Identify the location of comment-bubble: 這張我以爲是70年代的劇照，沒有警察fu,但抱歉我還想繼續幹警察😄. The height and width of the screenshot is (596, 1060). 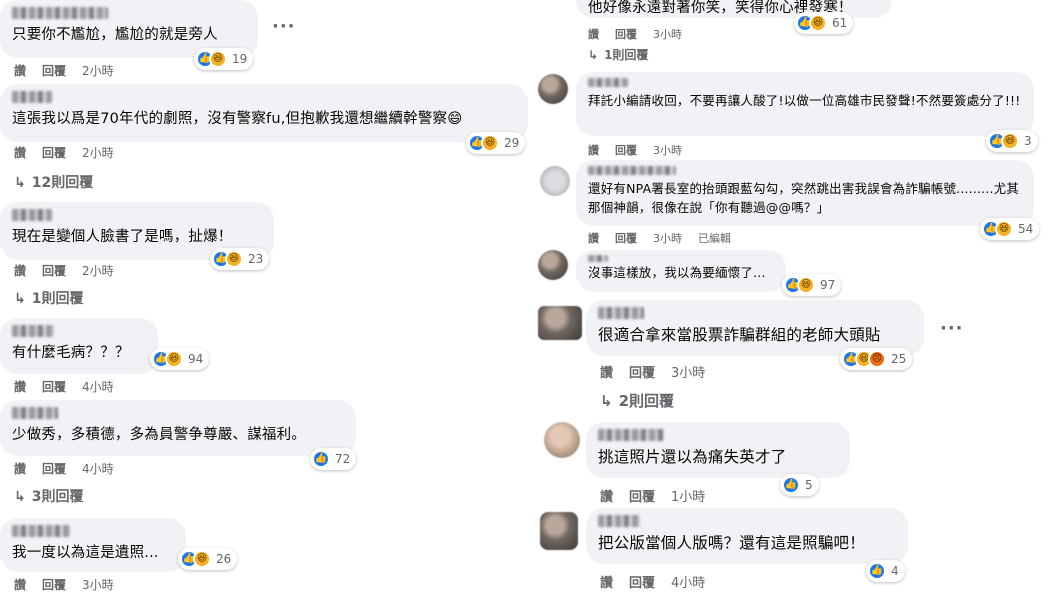
(264, 113).